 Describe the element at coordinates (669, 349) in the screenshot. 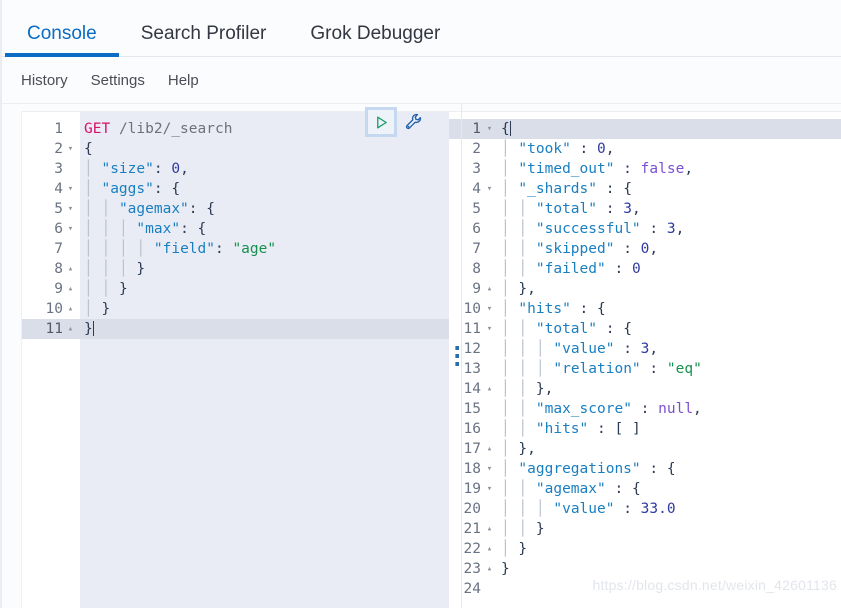

I see `code-line: │ │ │ "value" : 3,` at that location.